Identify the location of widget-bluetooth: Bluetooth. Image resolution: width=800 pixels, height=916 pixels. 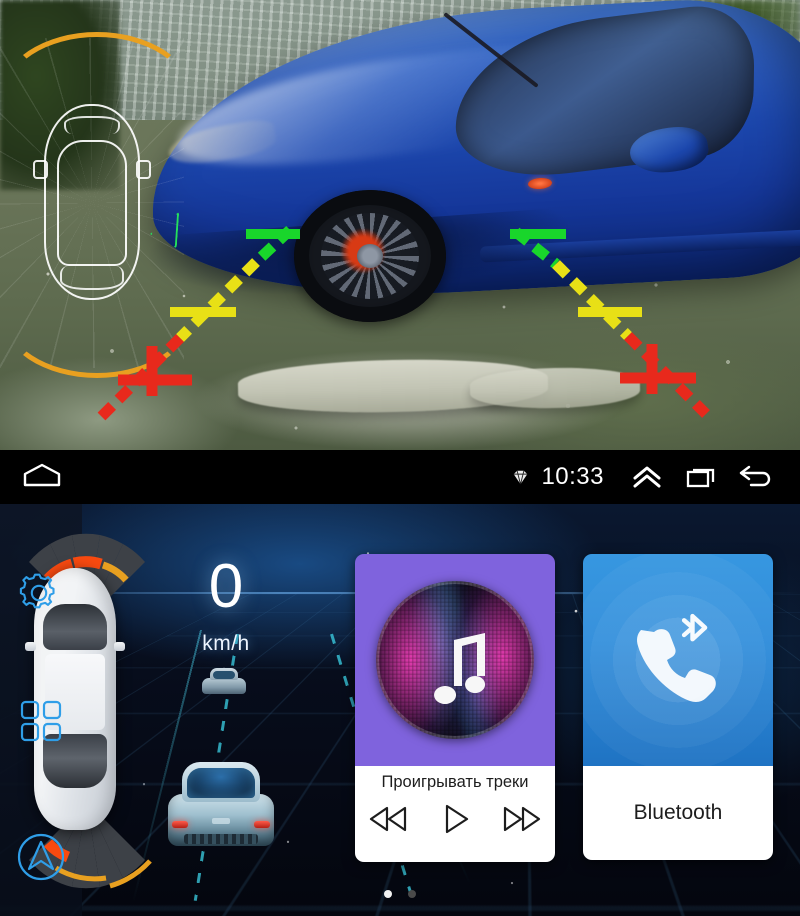
(678, 707).